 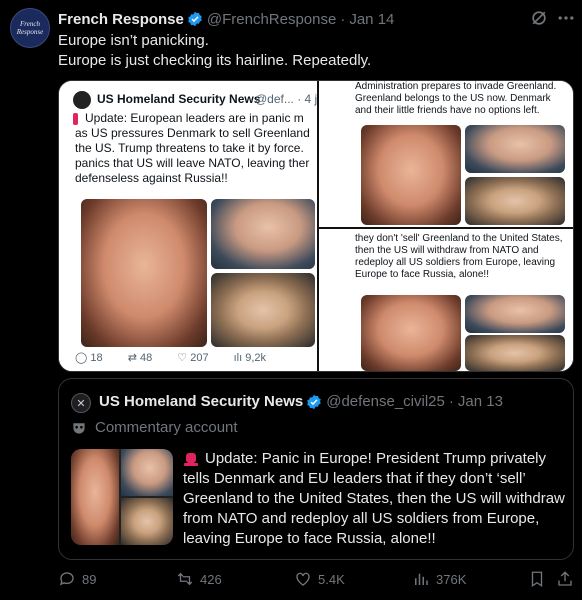 I want to click on embedded-replies: 18, so click(x=96, y=358).